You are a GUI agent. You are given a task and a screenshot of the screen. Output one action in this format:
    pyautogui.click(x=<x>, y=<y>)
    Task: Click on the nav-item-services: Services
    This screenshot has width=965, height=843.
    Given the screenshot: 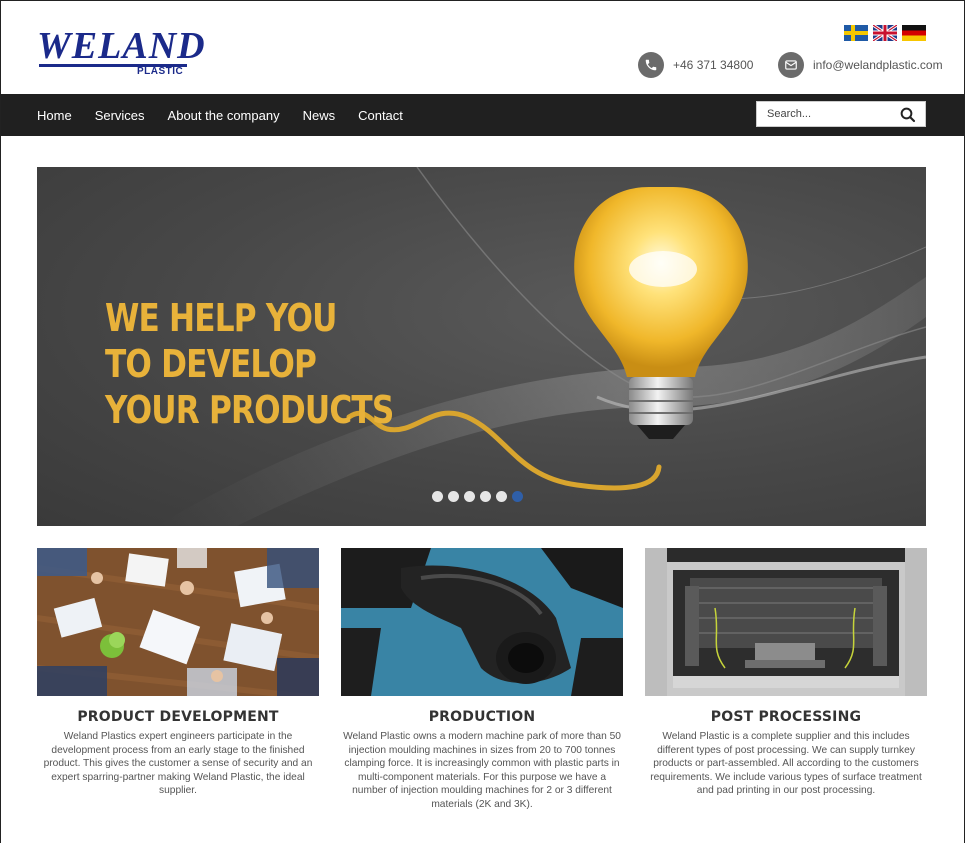 What is the action you would take?
    pyautogui.click(x=120, y=115)
    